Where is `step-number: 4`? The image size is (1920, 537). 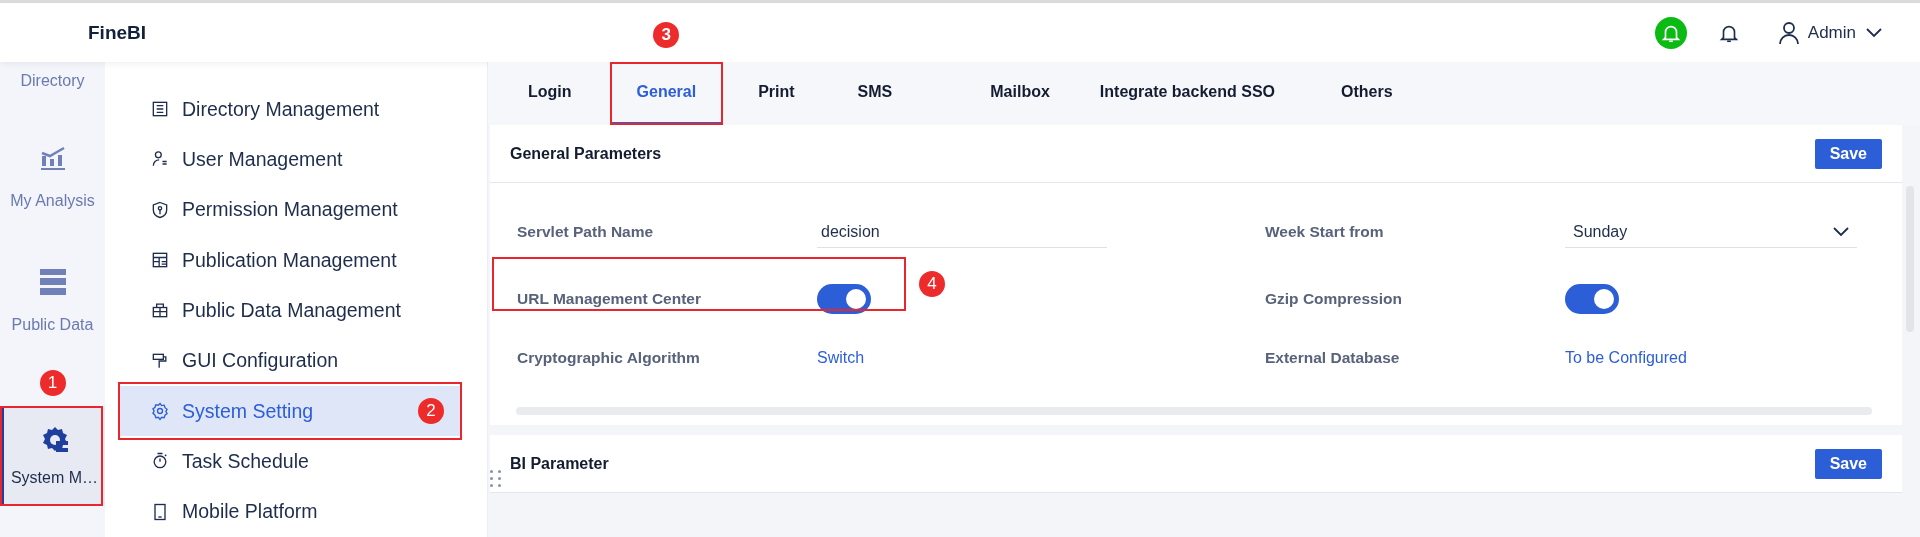 step-number: 4 is located at coordinates (932, 284).